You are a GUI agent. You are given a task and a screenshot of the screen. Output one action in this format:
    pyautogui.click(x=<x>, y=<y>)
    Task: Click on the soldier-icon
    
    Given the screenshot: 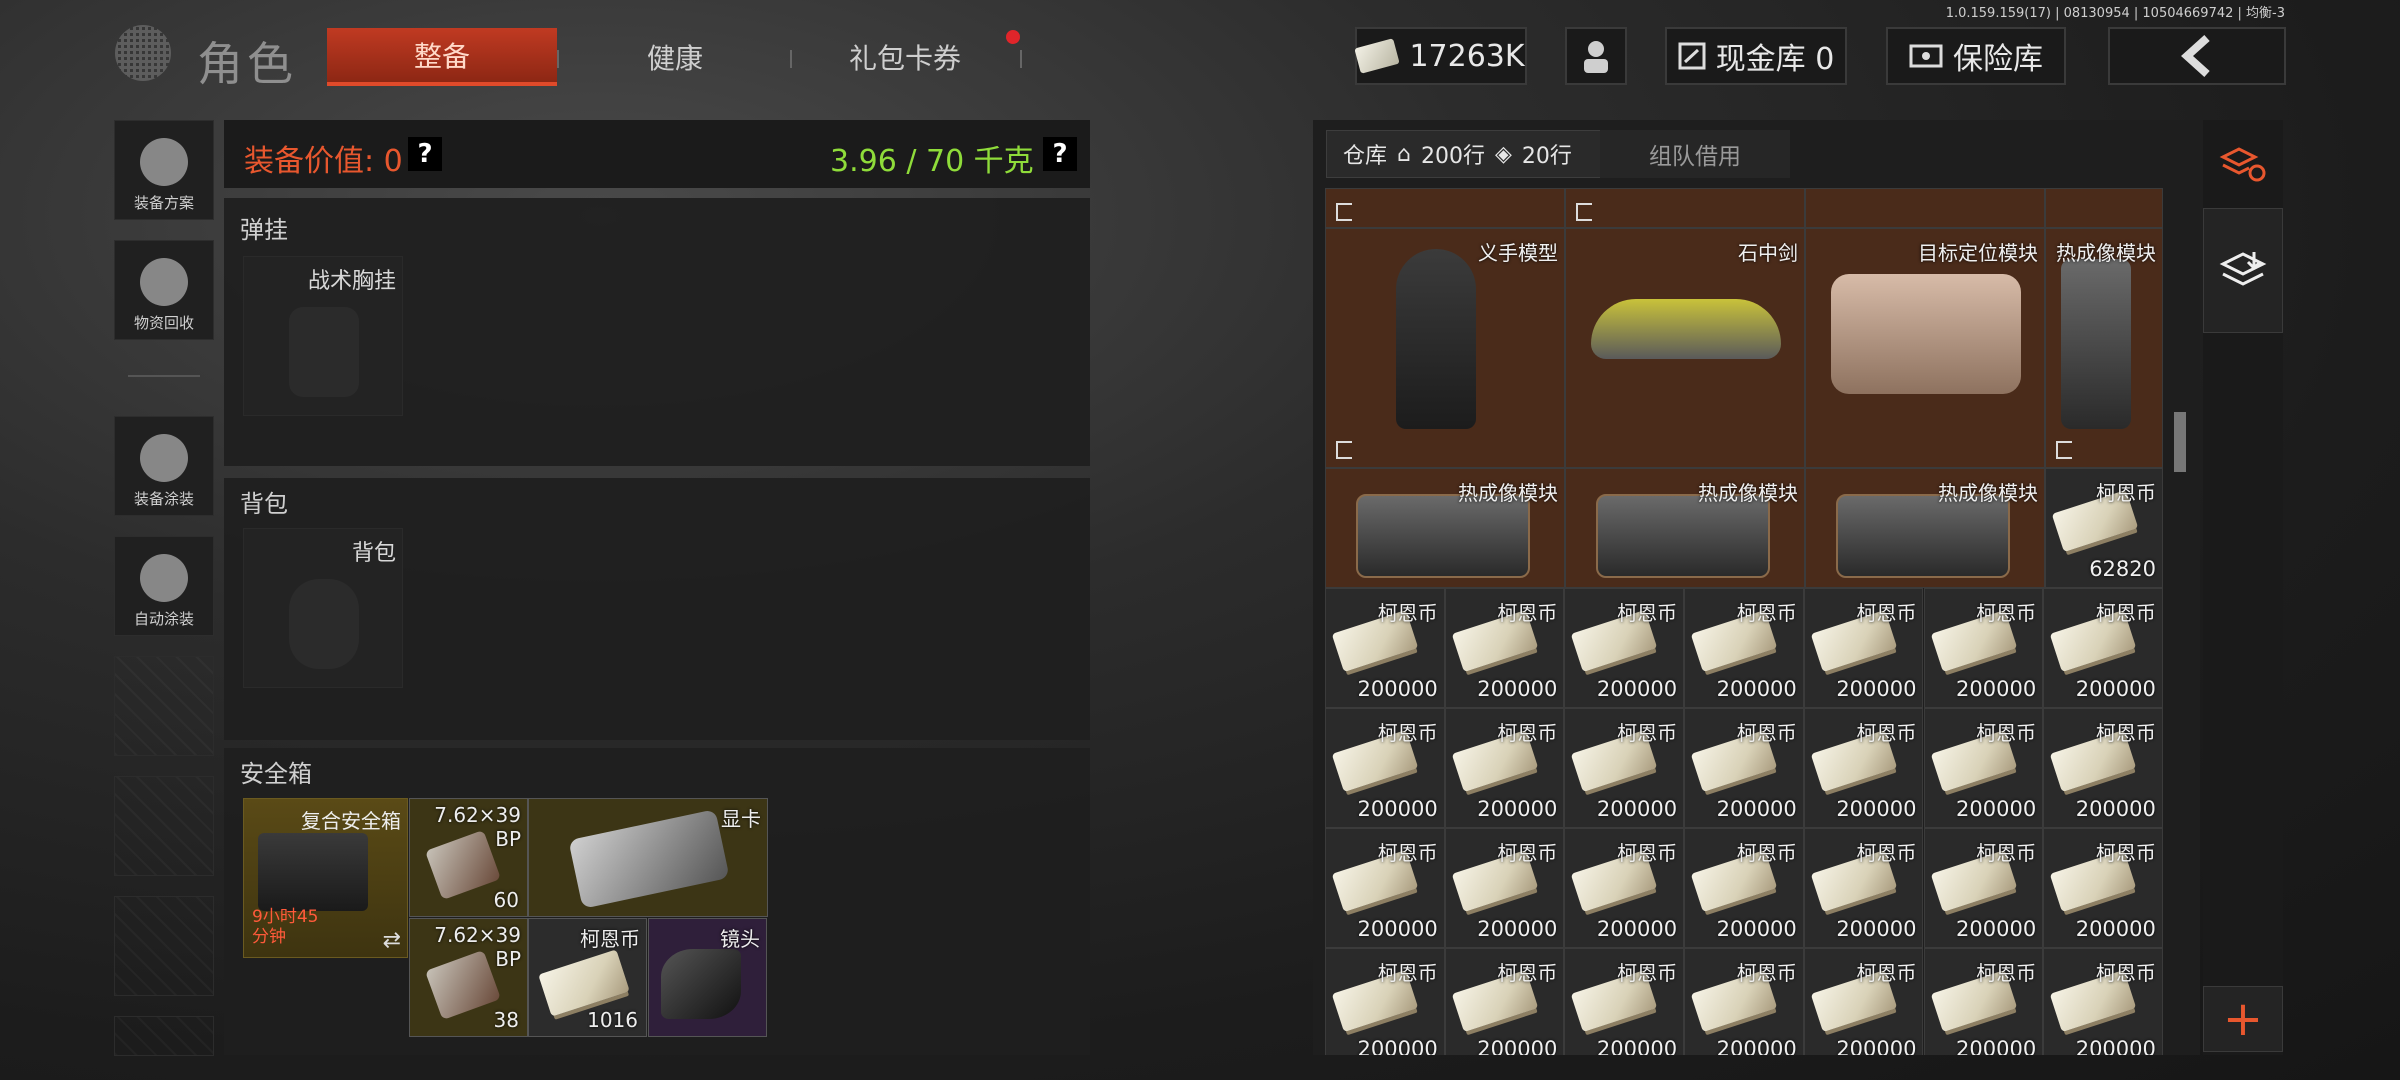 What is the action you would take?
    pyautogui.click(x=164, y=458)
    